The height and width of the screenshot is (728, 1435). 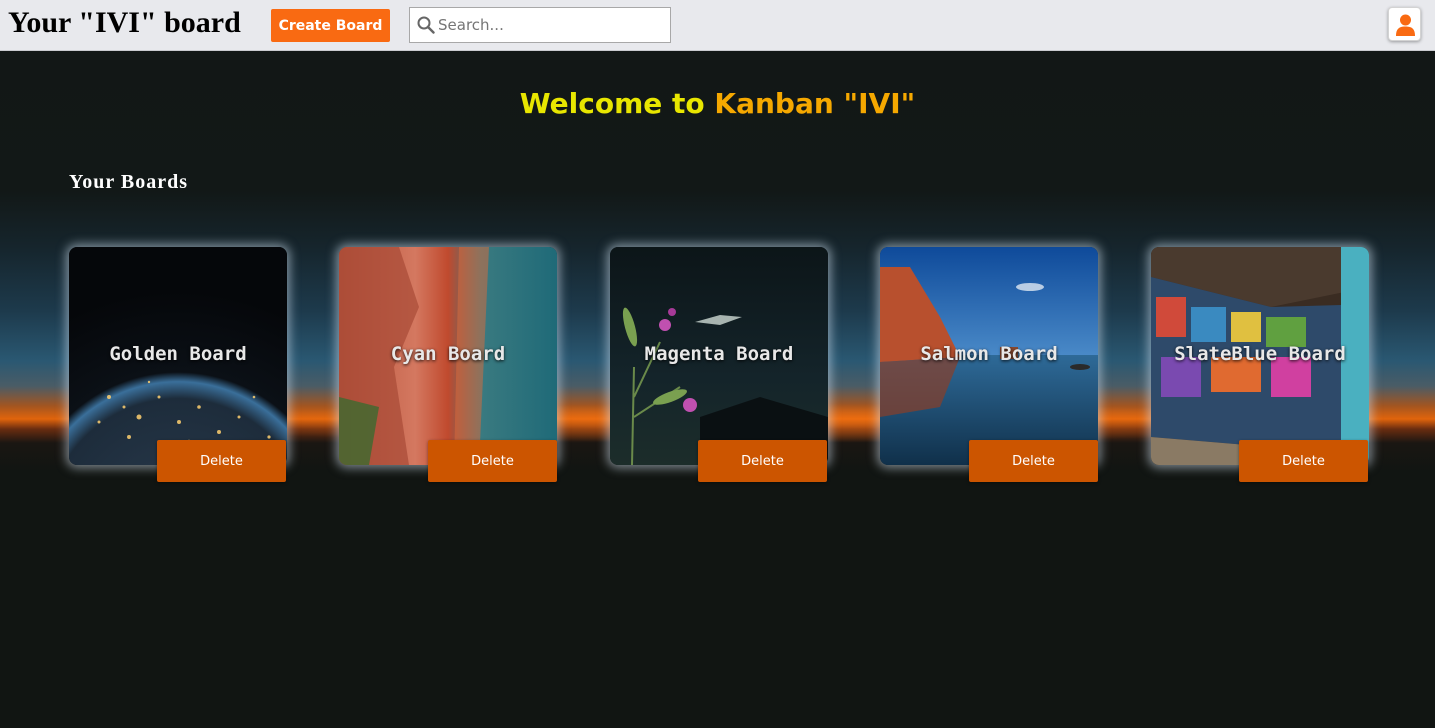 I want to click on app-title: Your "IVI" board, so click(x=124, y=22).